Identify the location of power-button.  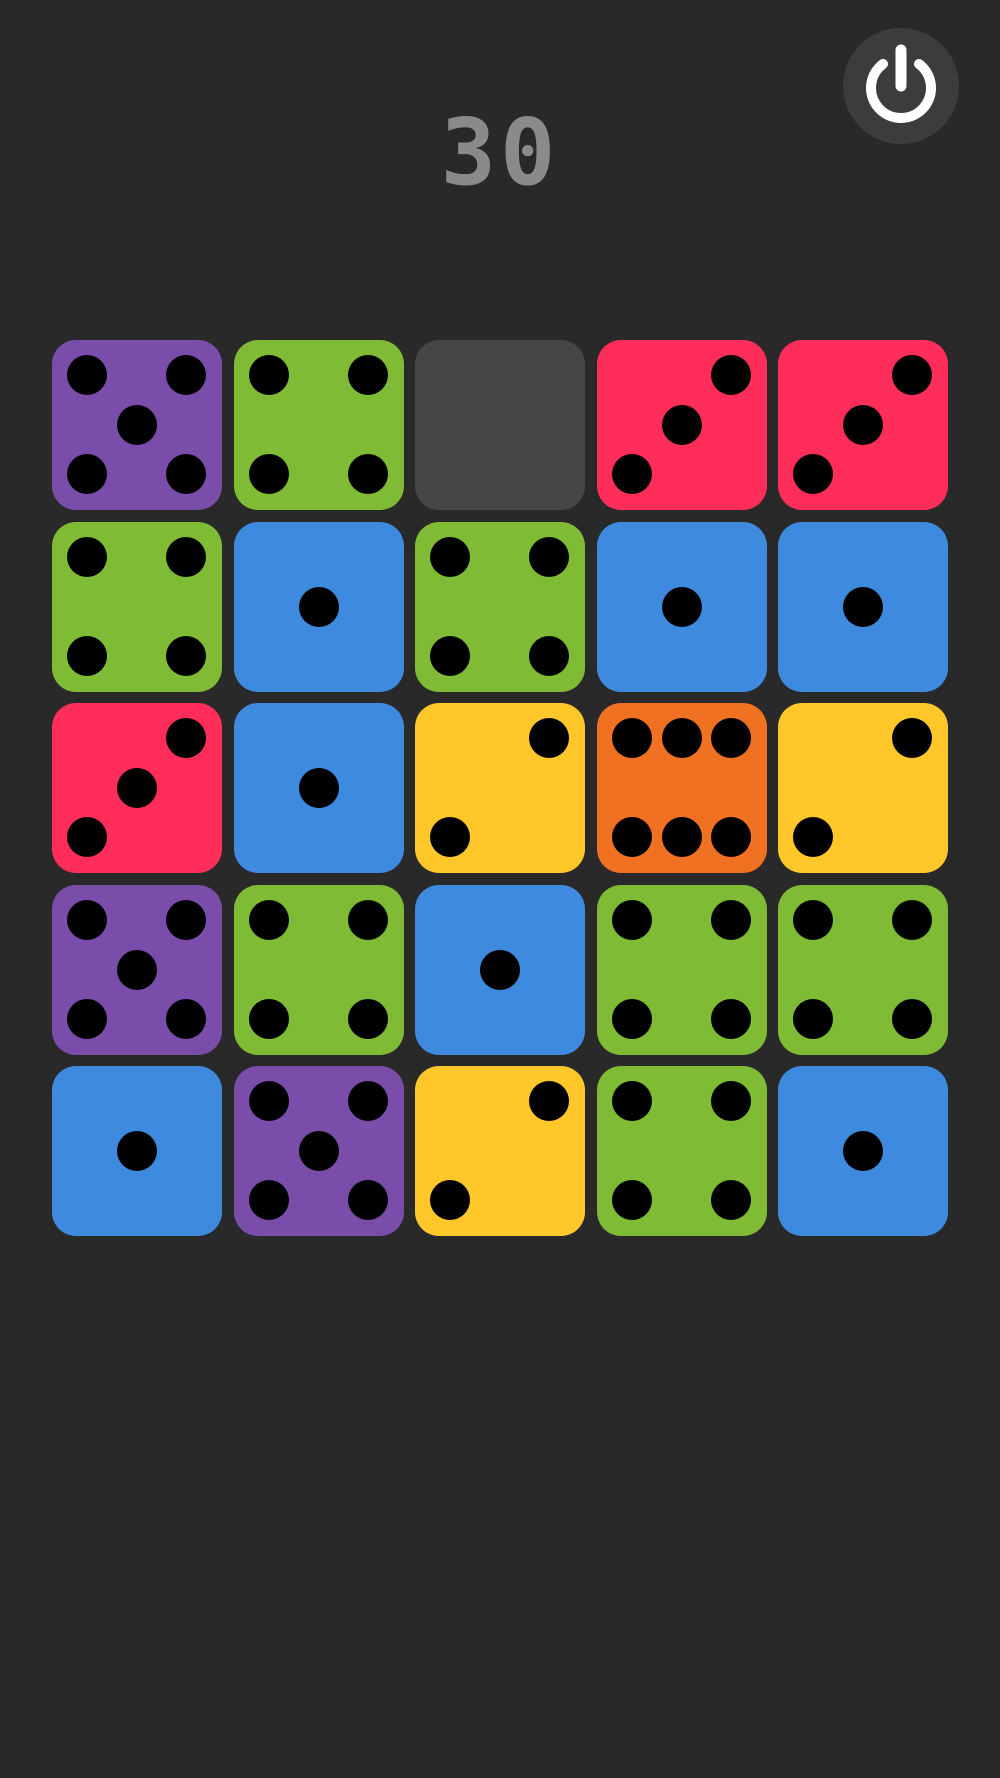
(901, 86).